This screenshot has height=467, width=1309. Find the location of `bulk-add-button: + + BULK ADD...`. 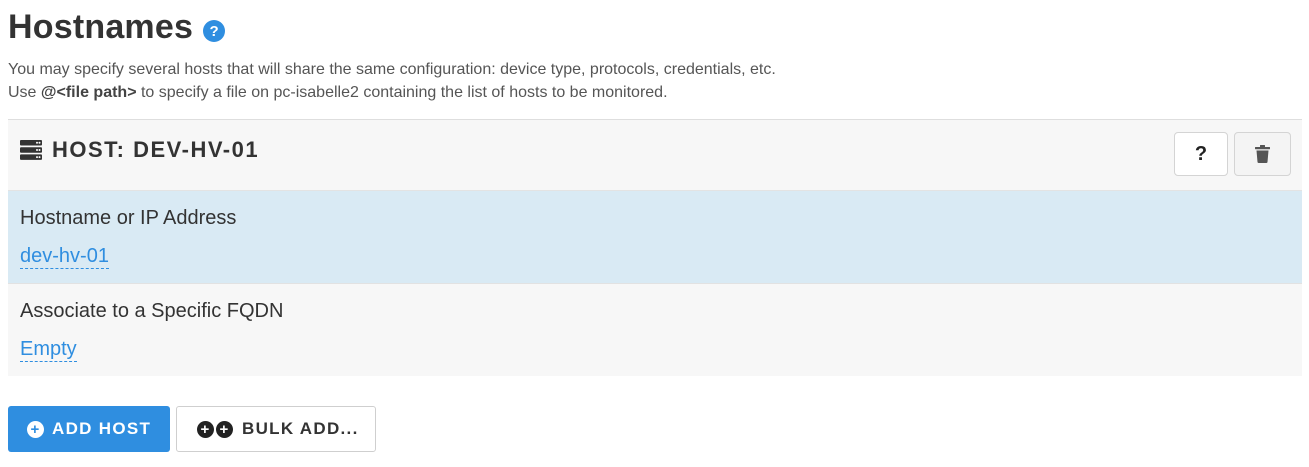

bulk-add-button: + + BULK ADD... is located at coordinates (276, 429).